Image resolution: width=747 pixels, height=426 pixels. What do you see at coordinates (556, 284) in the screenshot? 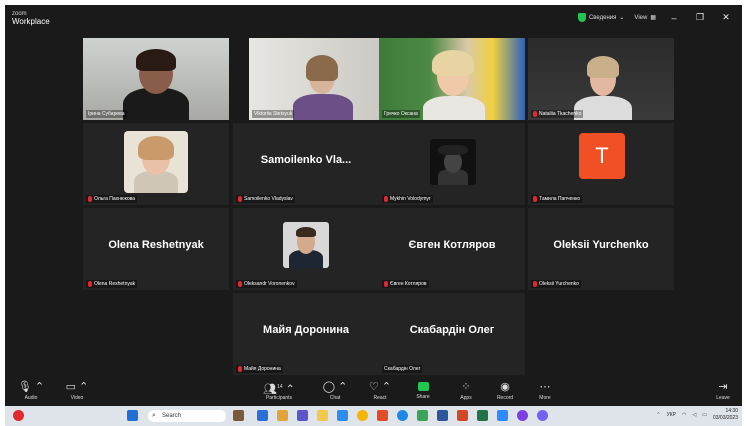
I see `participant-nametag: Oleksii Yurchenko` at bounding box center [556, 284].